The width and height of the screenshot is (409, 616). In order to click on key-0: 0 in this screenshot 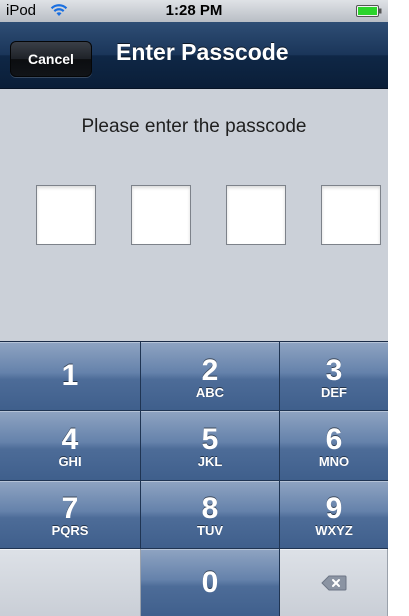, I will do `click(210, 582)`.